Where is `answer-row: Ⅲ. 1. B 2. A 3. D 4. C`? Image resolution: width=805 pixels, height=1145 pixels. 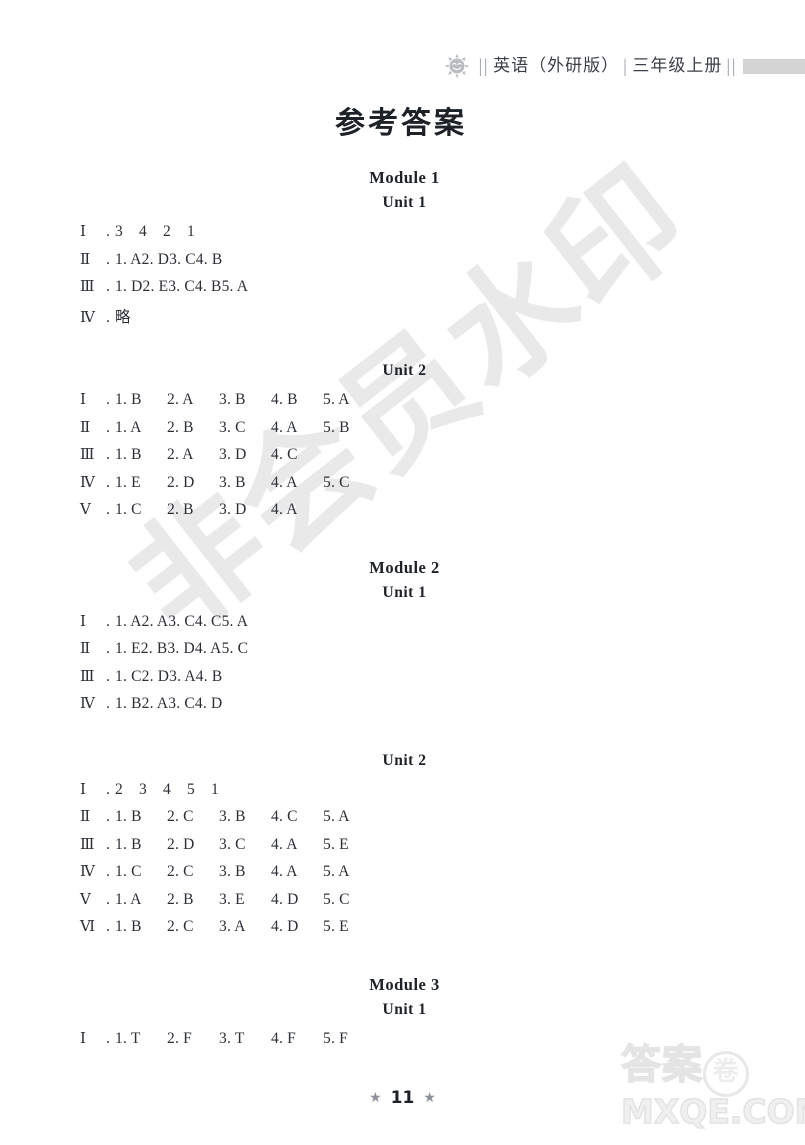 answer-row: Ⅲ. 1. B 2. A 3. D 4. C is located at coordinates (402, 459).